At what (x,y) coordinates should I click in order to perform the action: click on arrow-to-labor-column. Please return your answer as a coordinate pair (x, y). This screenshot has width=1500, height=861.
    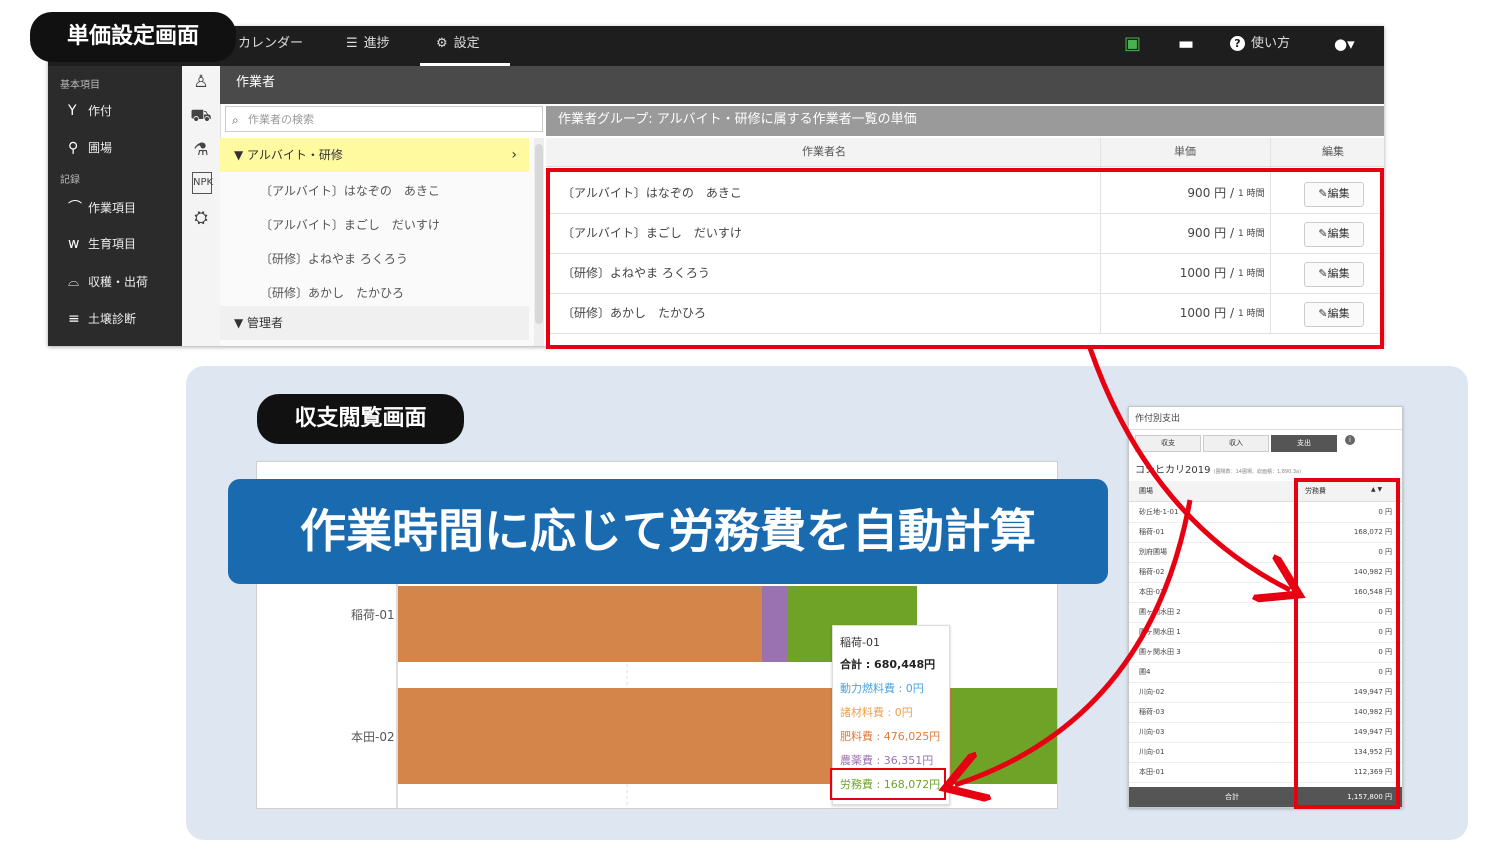
    Looking at the image, I should click on (1188, 468).